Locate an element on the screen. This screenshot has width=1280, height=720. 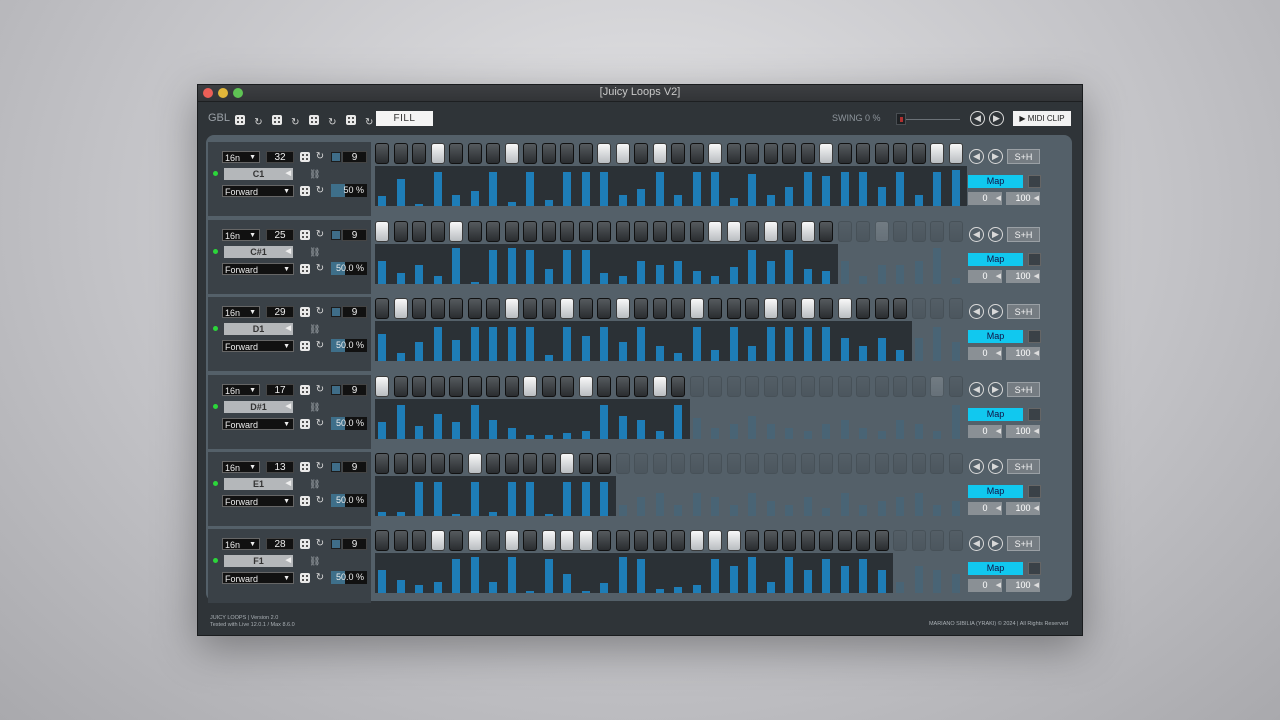
map-toggle is located at coordinates (1034, 491).